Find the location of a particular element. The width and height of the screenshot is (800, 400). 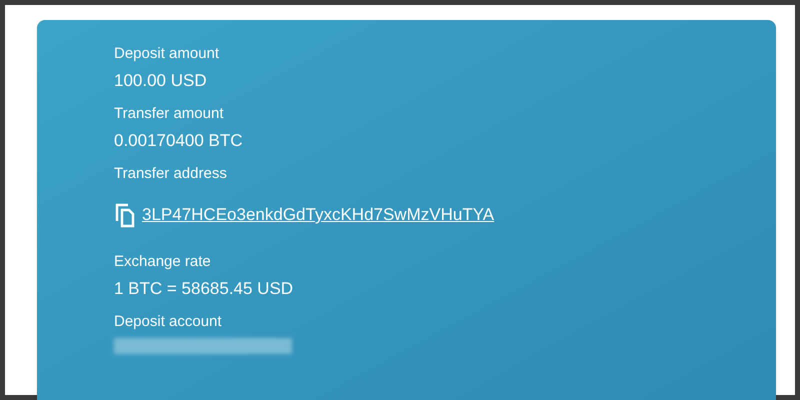

field-label: Exchange rate is located at coordinates (163, 262).